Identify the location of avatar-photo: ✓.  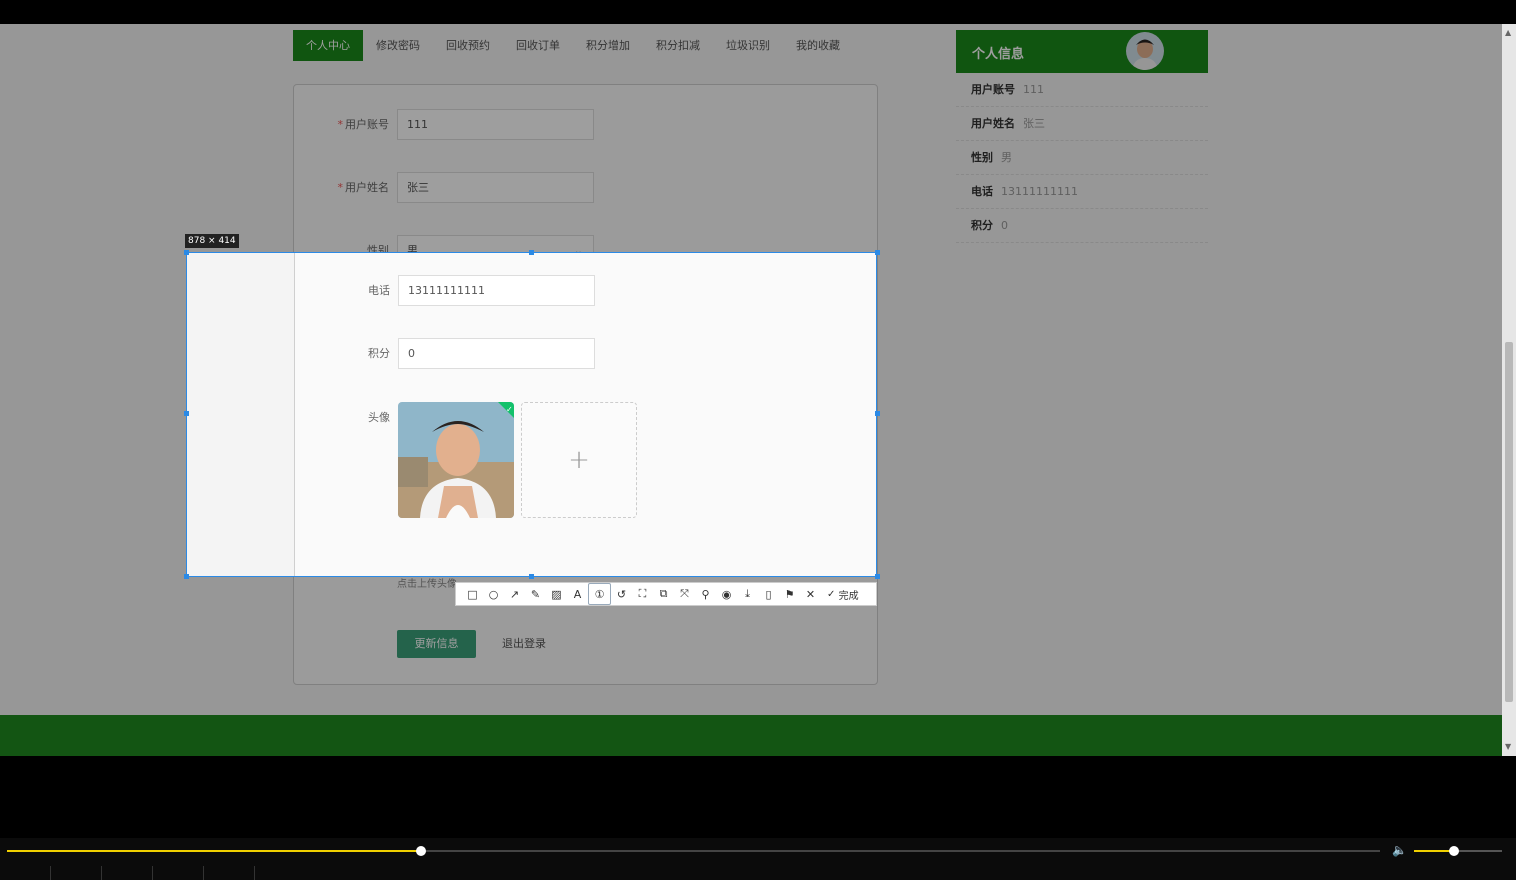
(455, 483).